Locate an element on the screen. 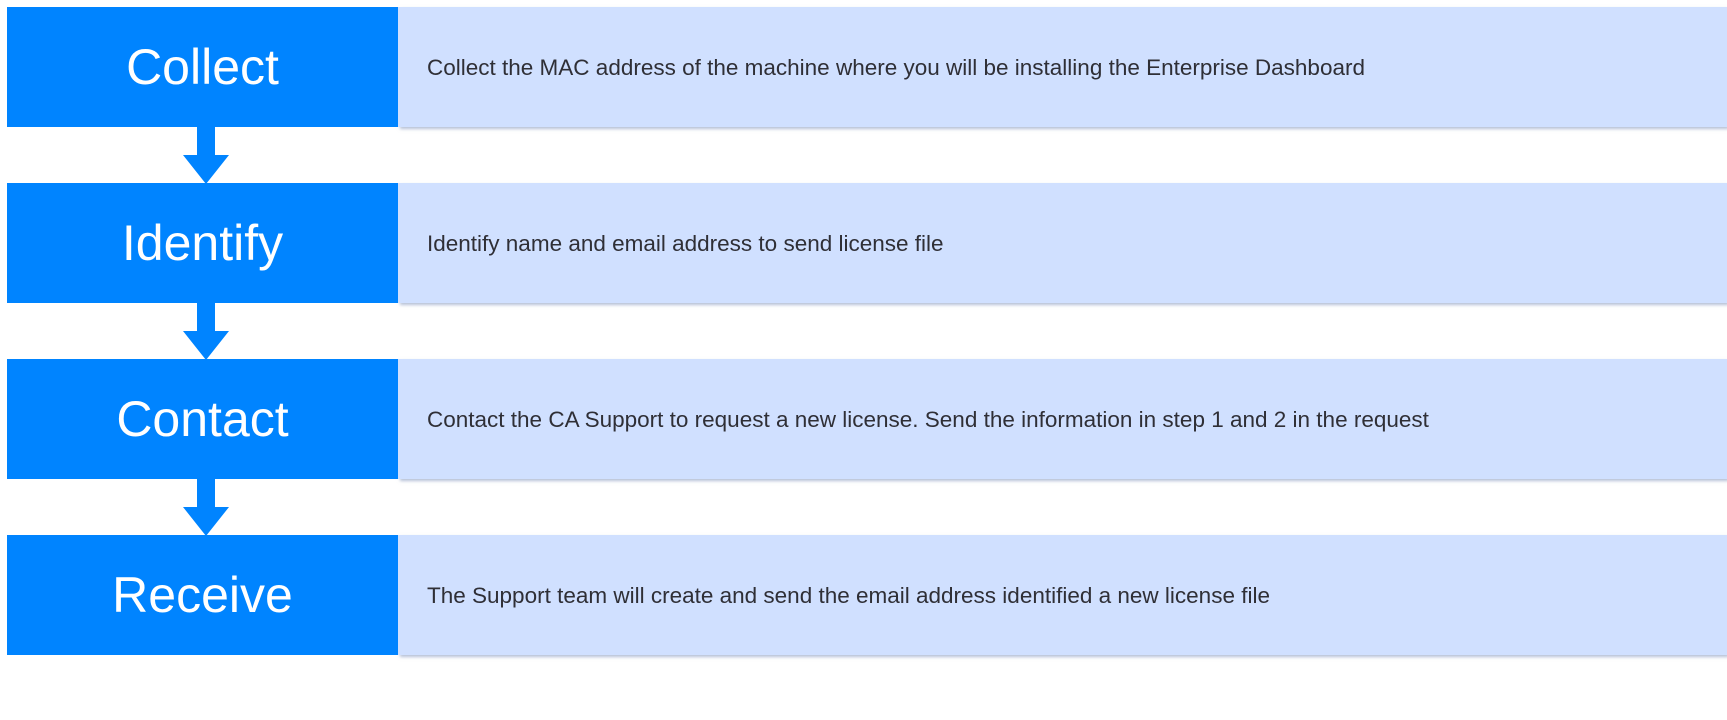 The width and height of the screenshot is (1727, 720). step-label: Identify is located at coordinates (202, 243).